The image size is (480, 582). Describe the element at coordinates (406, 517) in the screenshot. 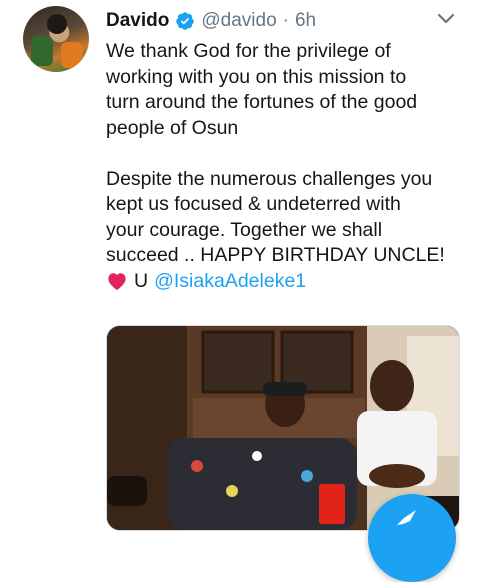

I see `compose-tweet-icon` at that location.